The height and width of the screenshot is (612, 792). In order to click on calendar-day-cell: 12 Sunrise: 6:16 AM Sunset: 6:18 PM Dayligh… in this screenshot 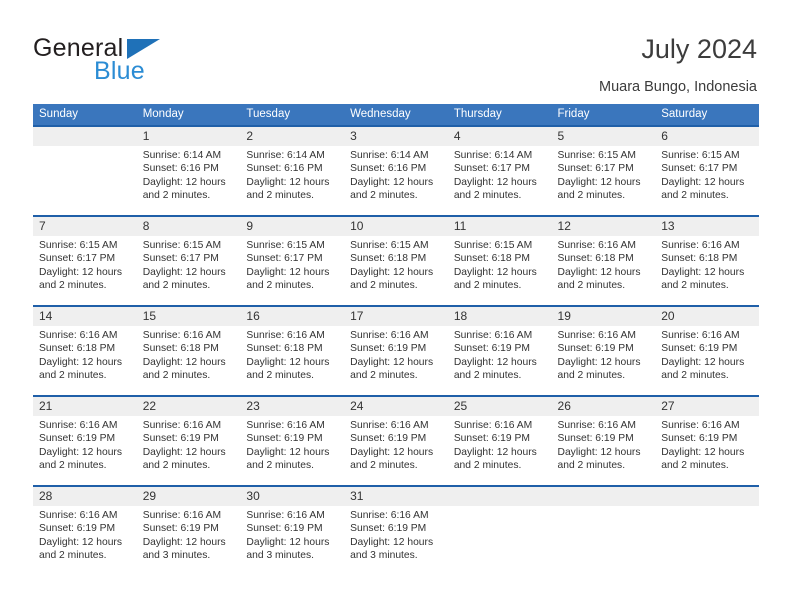, I will do `click(603, 260)`.